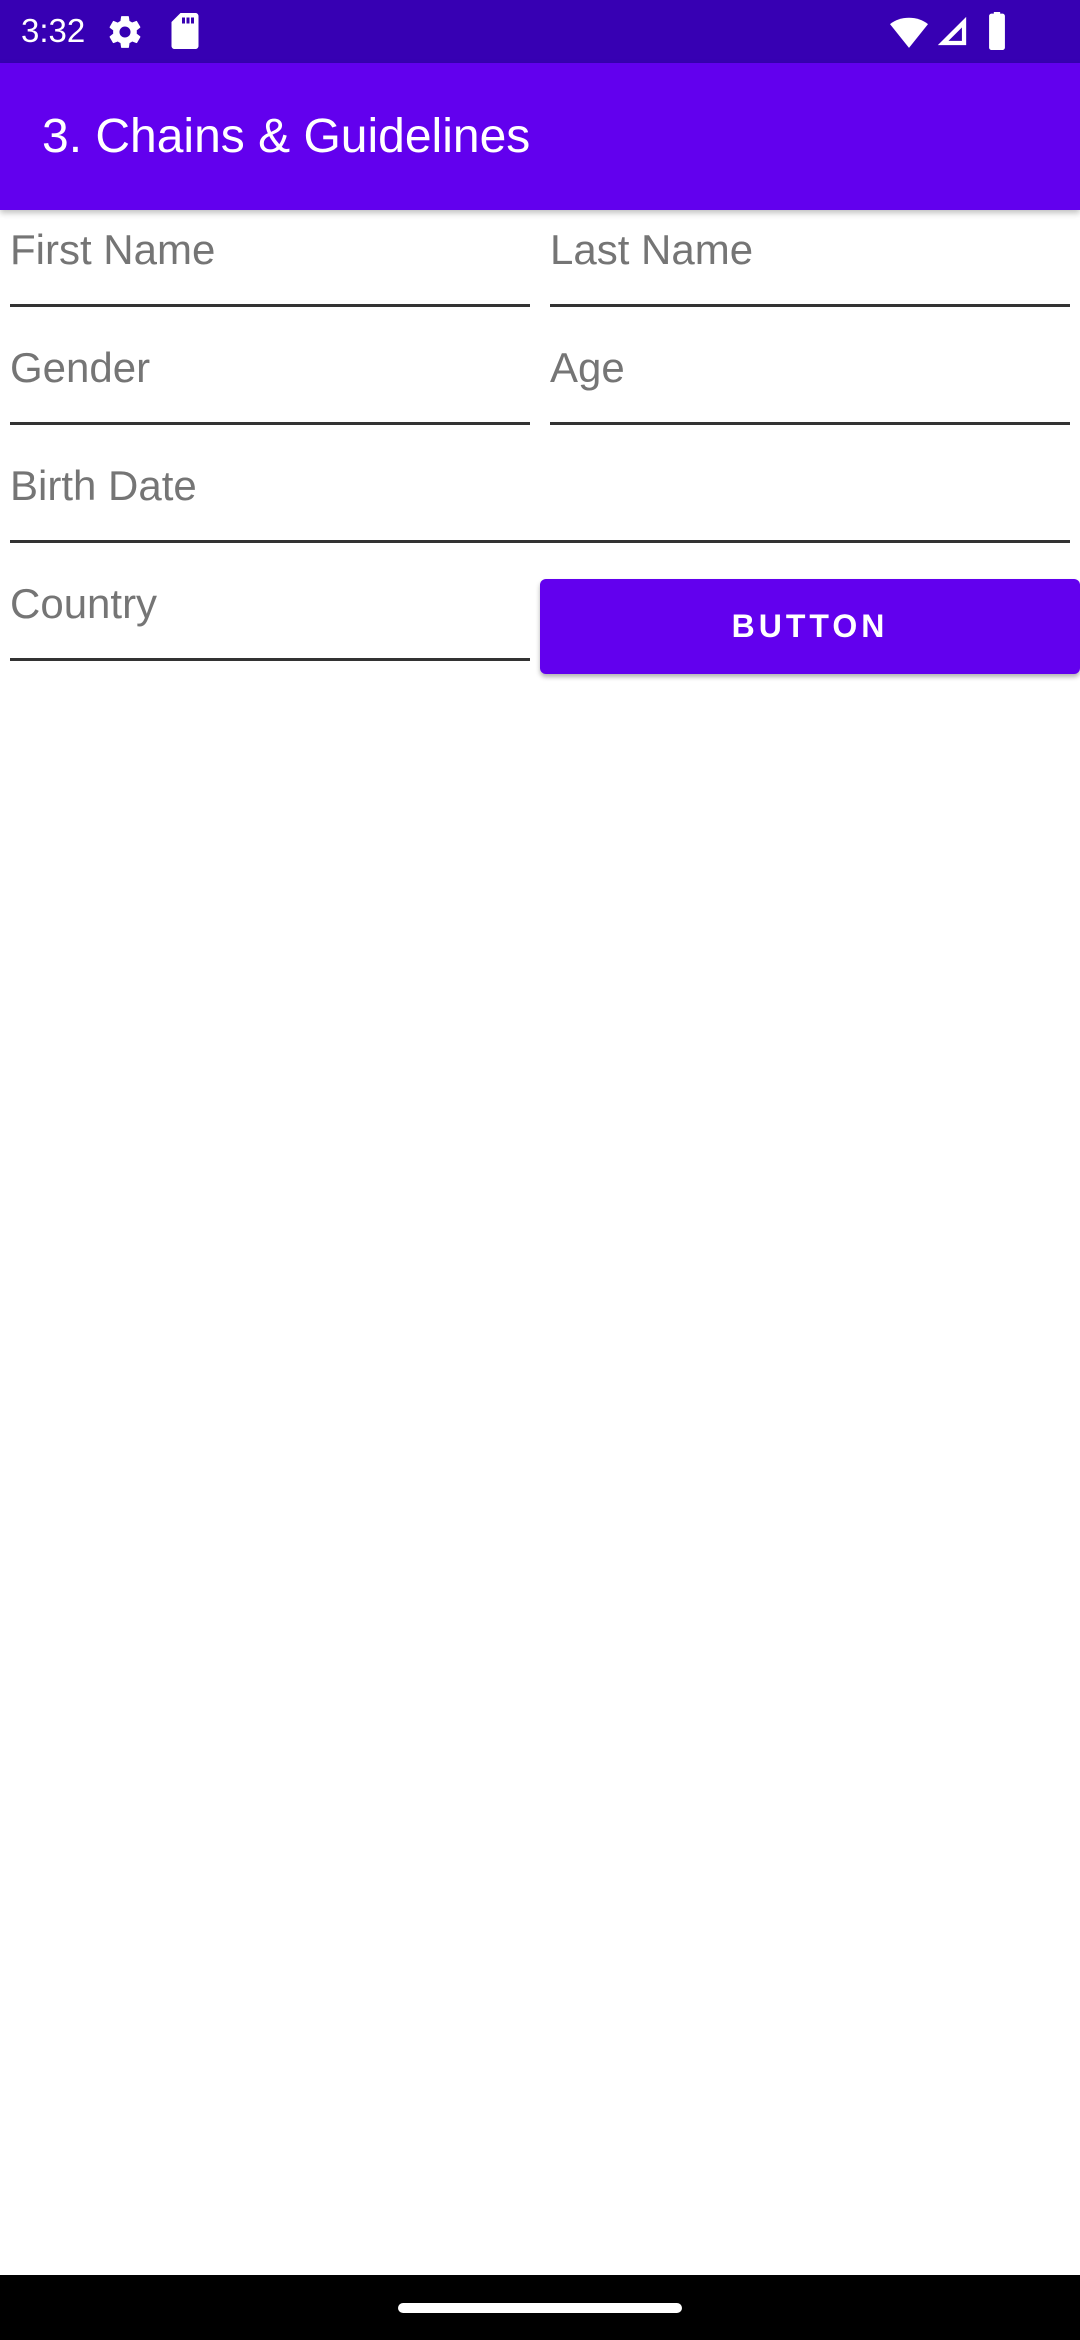 This screenshot has width=1080, height=2340. Describe the element at coordinates (53, 30) in the screenshot. I see `status-time: 3:32` at that location.